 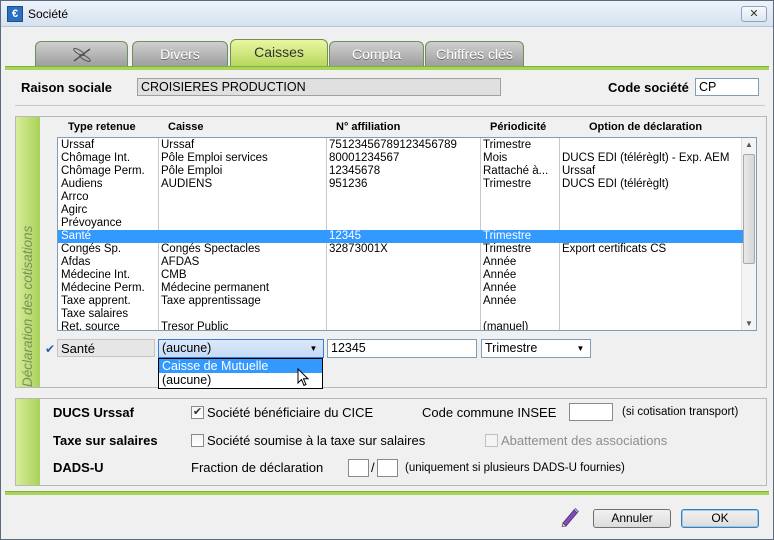 I want to click on column-header-option: Option de déclaration, so click(x=645, y=127).